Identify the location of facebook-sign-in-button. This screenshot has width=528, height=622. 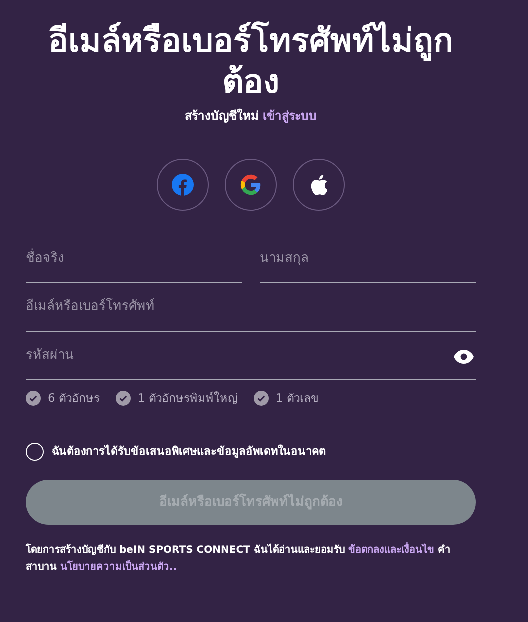
(183, 184).